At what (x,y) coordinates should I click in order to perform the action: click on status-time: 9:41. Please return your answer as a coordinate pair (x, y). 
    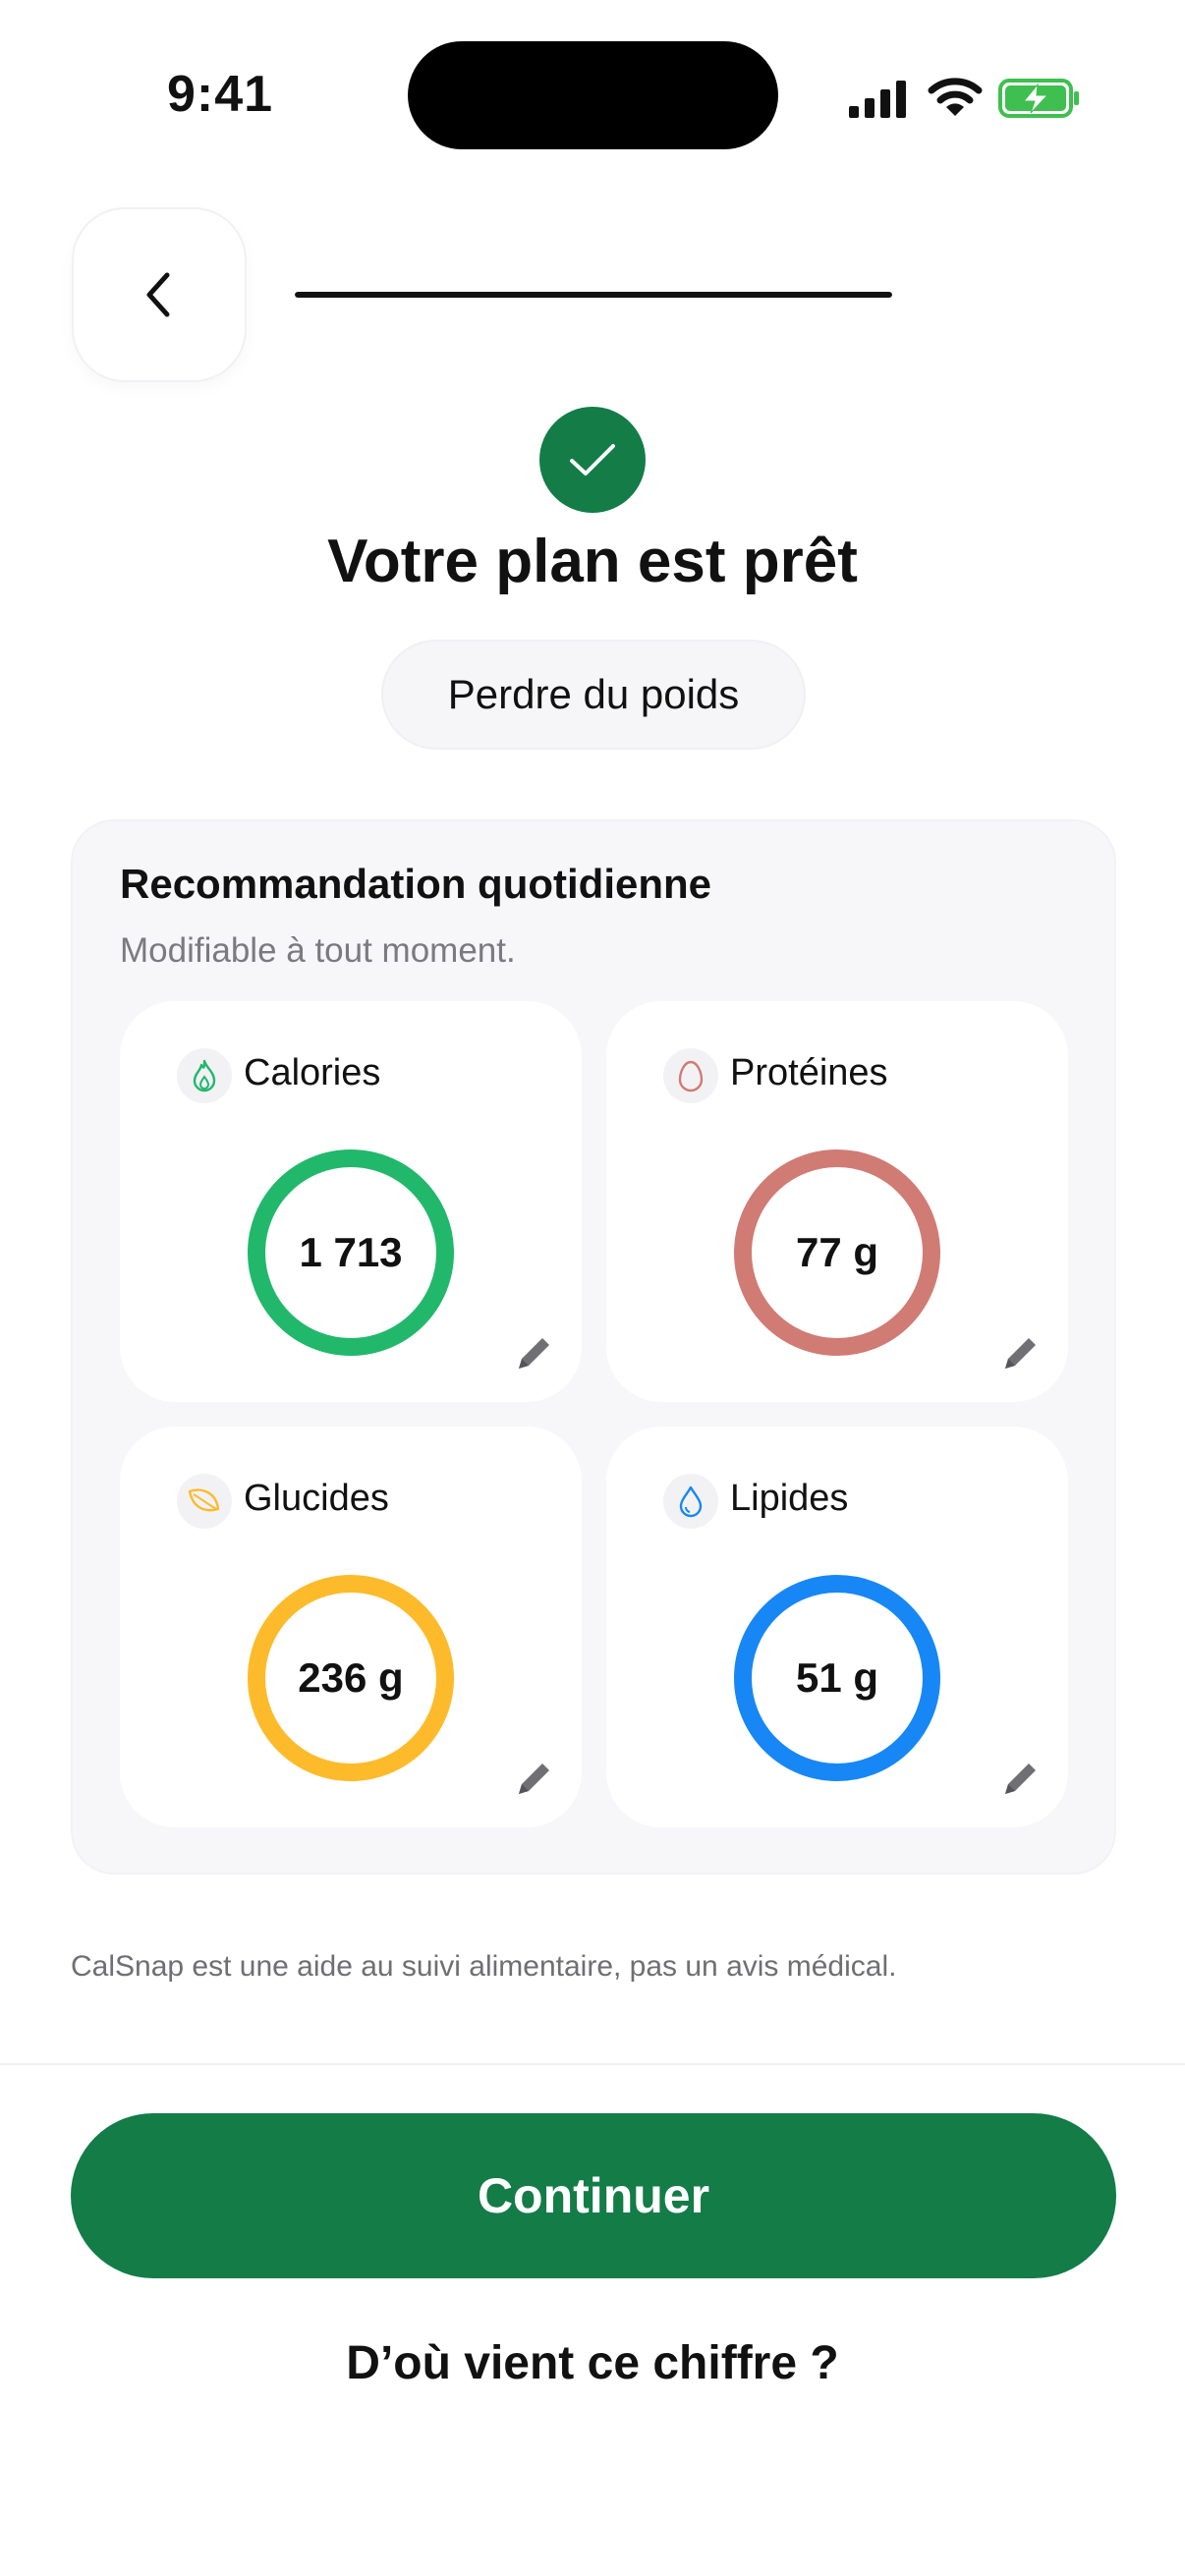
    Looking at the image, I should click on (221, 94).